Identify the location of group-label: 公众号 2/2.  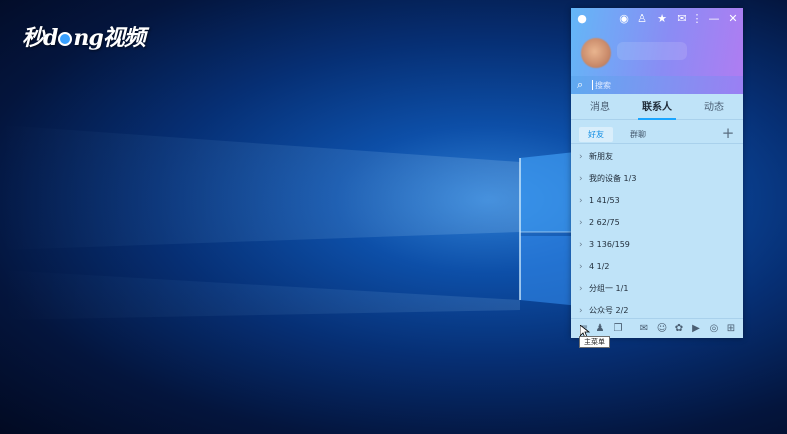
(609, 310).